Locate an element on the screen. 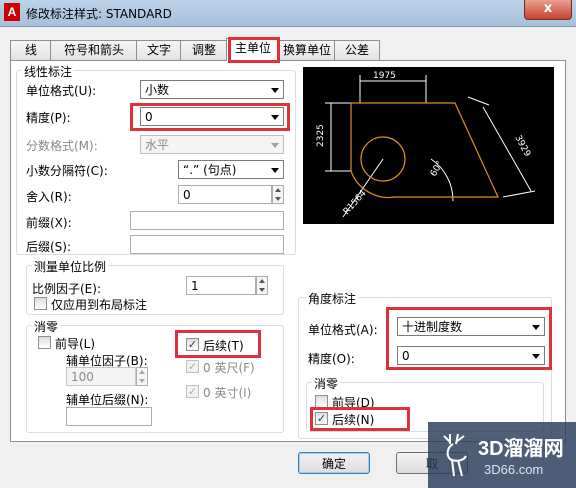 The image size is (576, 488). angular-precision-label: 精度(O): is located at coordinates (331, 359).